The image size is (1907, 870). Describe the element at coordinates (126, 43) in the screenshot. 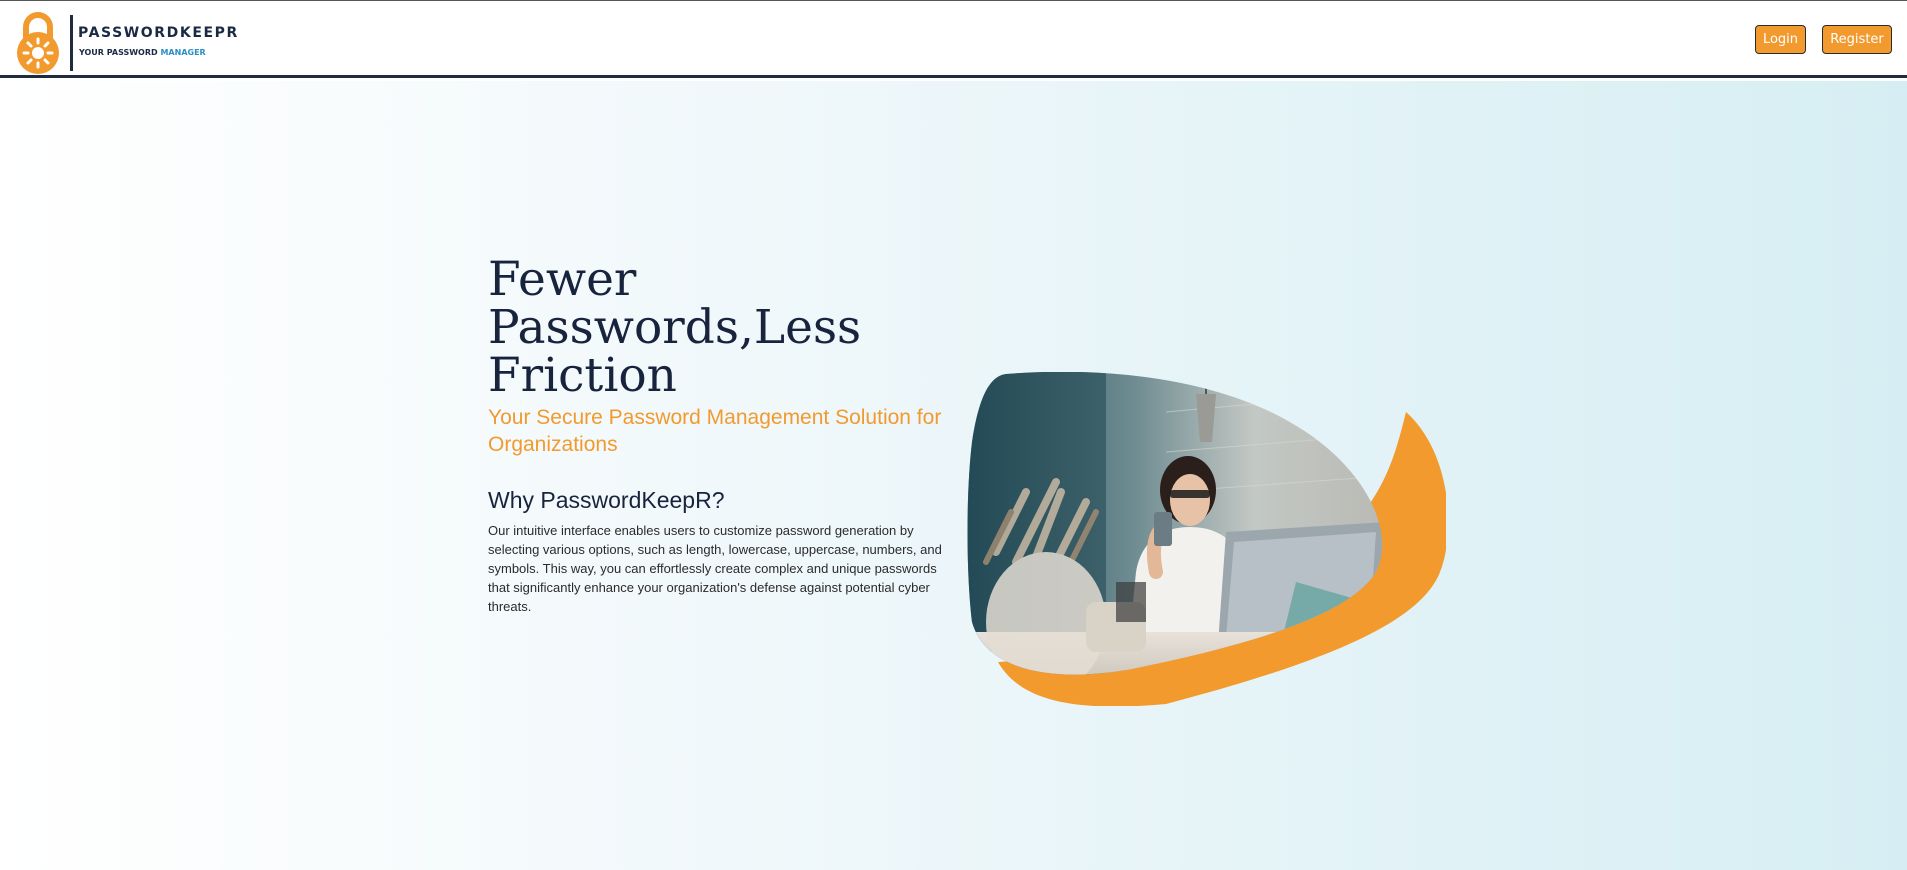

I see `logo: PASSWORDKEEPR YOUR PASSWORD MANAGER` at that location.